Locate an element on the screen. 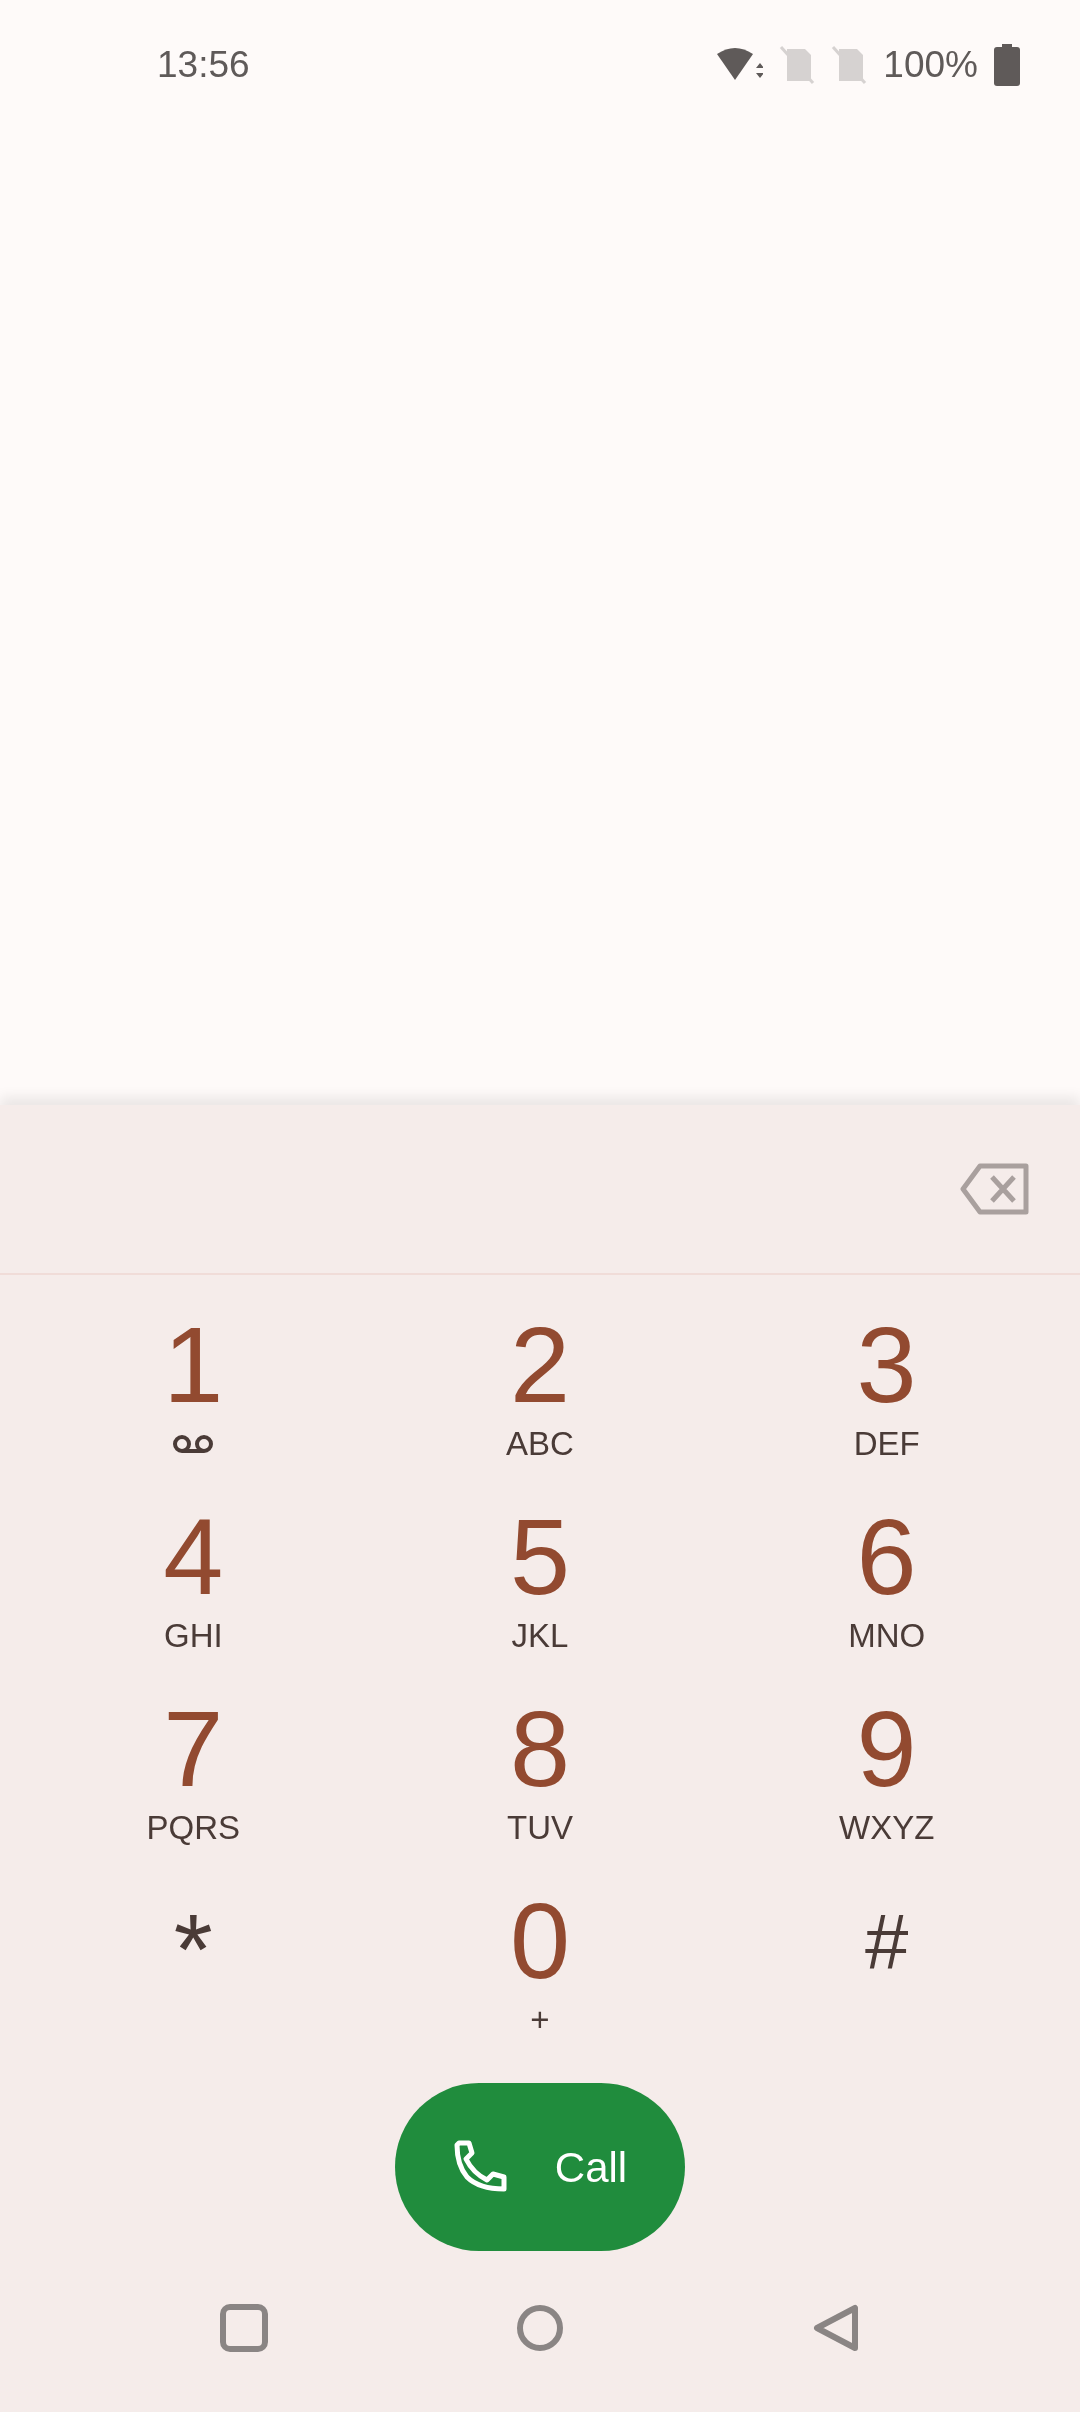  dialpad-key: * is located at coordinates (193, 1969).